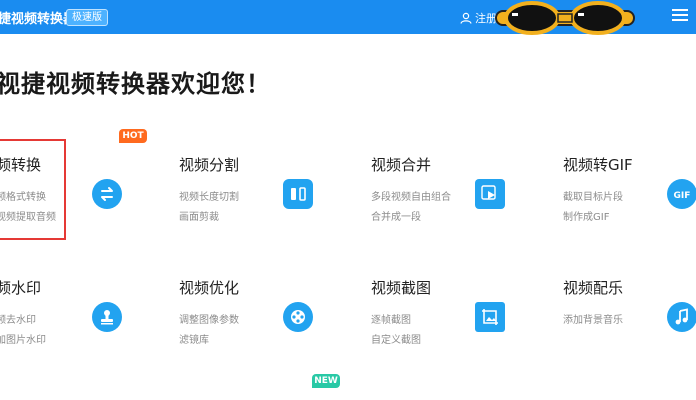 The height and width of the screenshot is (400, 696). What do you see at coordinates (466, 327) in the screenshot?
I see `feature-video-screenshot: 视频截图 逐帧截图 自定义截图` at bounding box center [466, 327].